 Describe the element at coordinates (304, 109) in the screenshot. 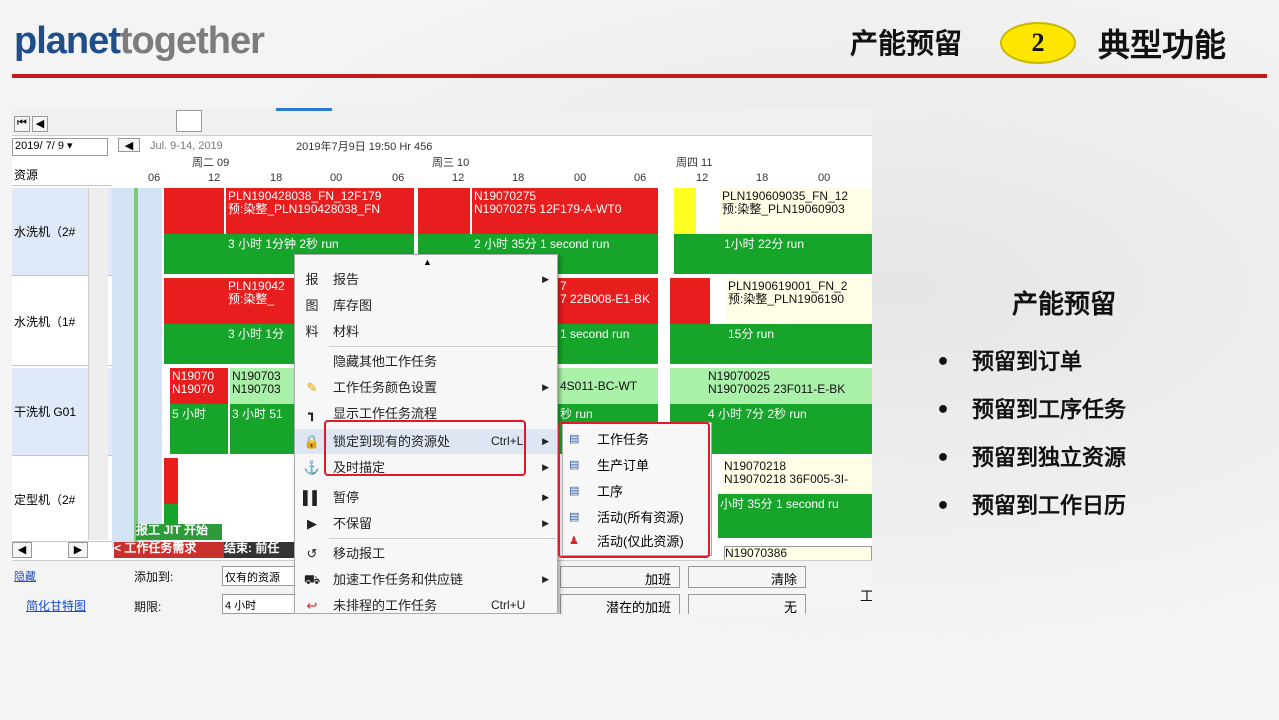

I see `tab-indicator` at that location.